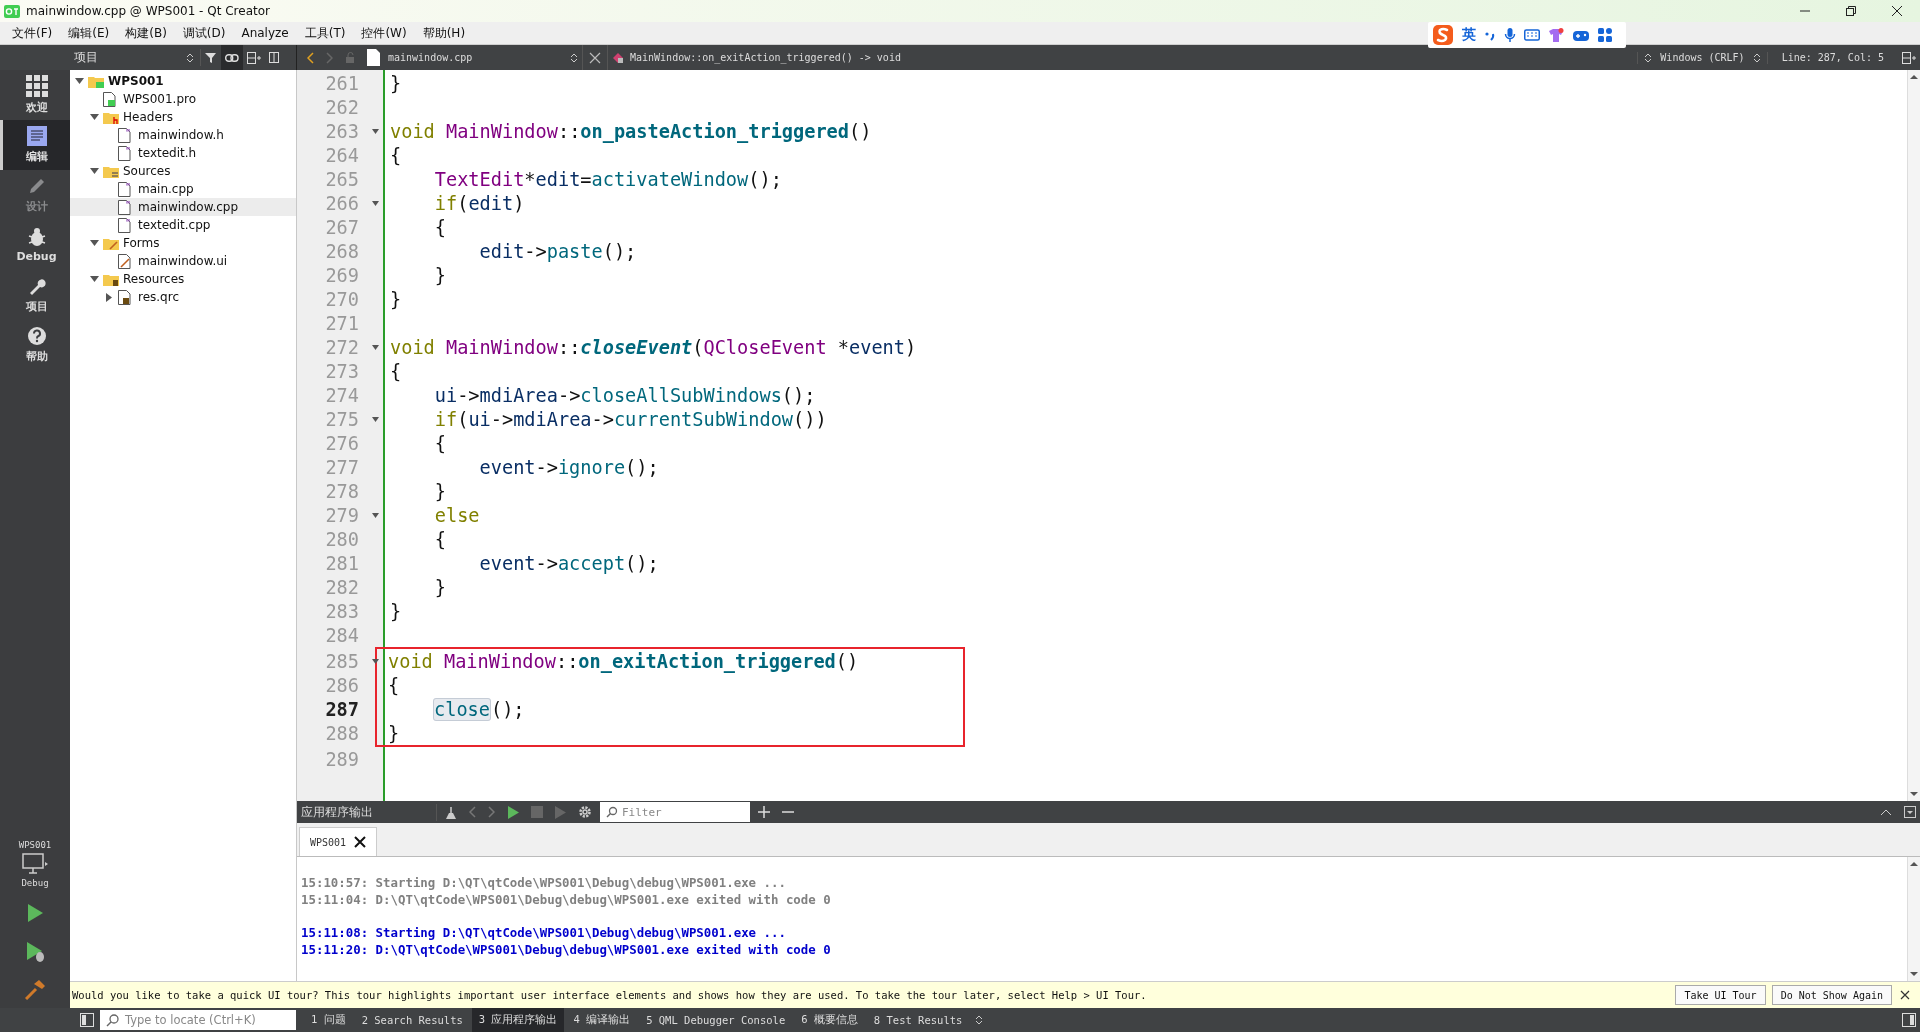 This screenshot has width=1920, height=1032. I want to click on hide-panel-icon, so click(1910, 812).